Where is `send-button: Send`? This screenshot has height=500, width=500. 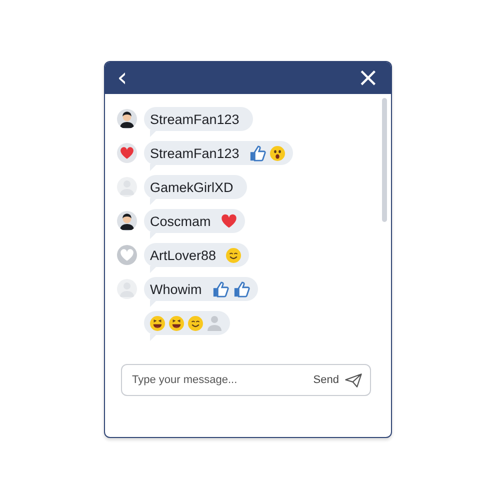 send-button: Send is located at coordinates (337, 380).